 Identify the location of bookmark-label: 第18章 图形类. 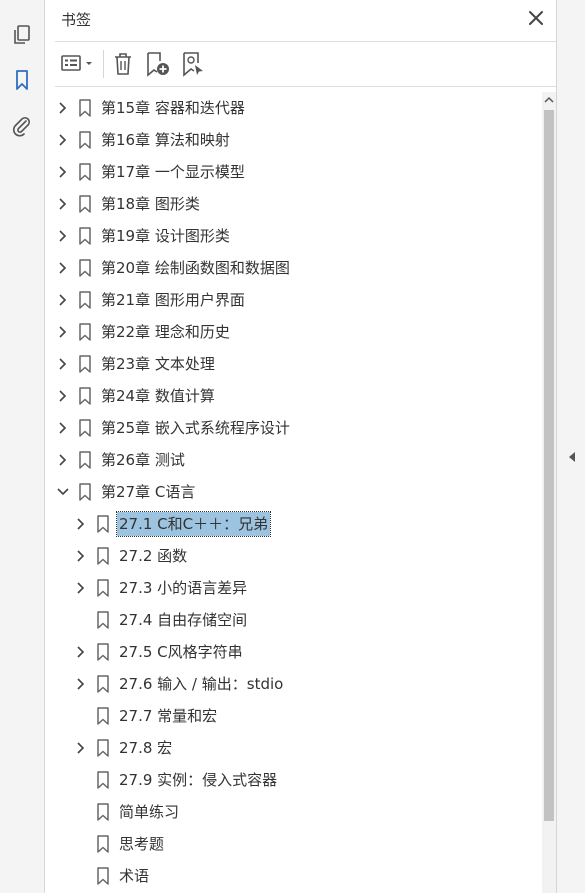
(150, 204).